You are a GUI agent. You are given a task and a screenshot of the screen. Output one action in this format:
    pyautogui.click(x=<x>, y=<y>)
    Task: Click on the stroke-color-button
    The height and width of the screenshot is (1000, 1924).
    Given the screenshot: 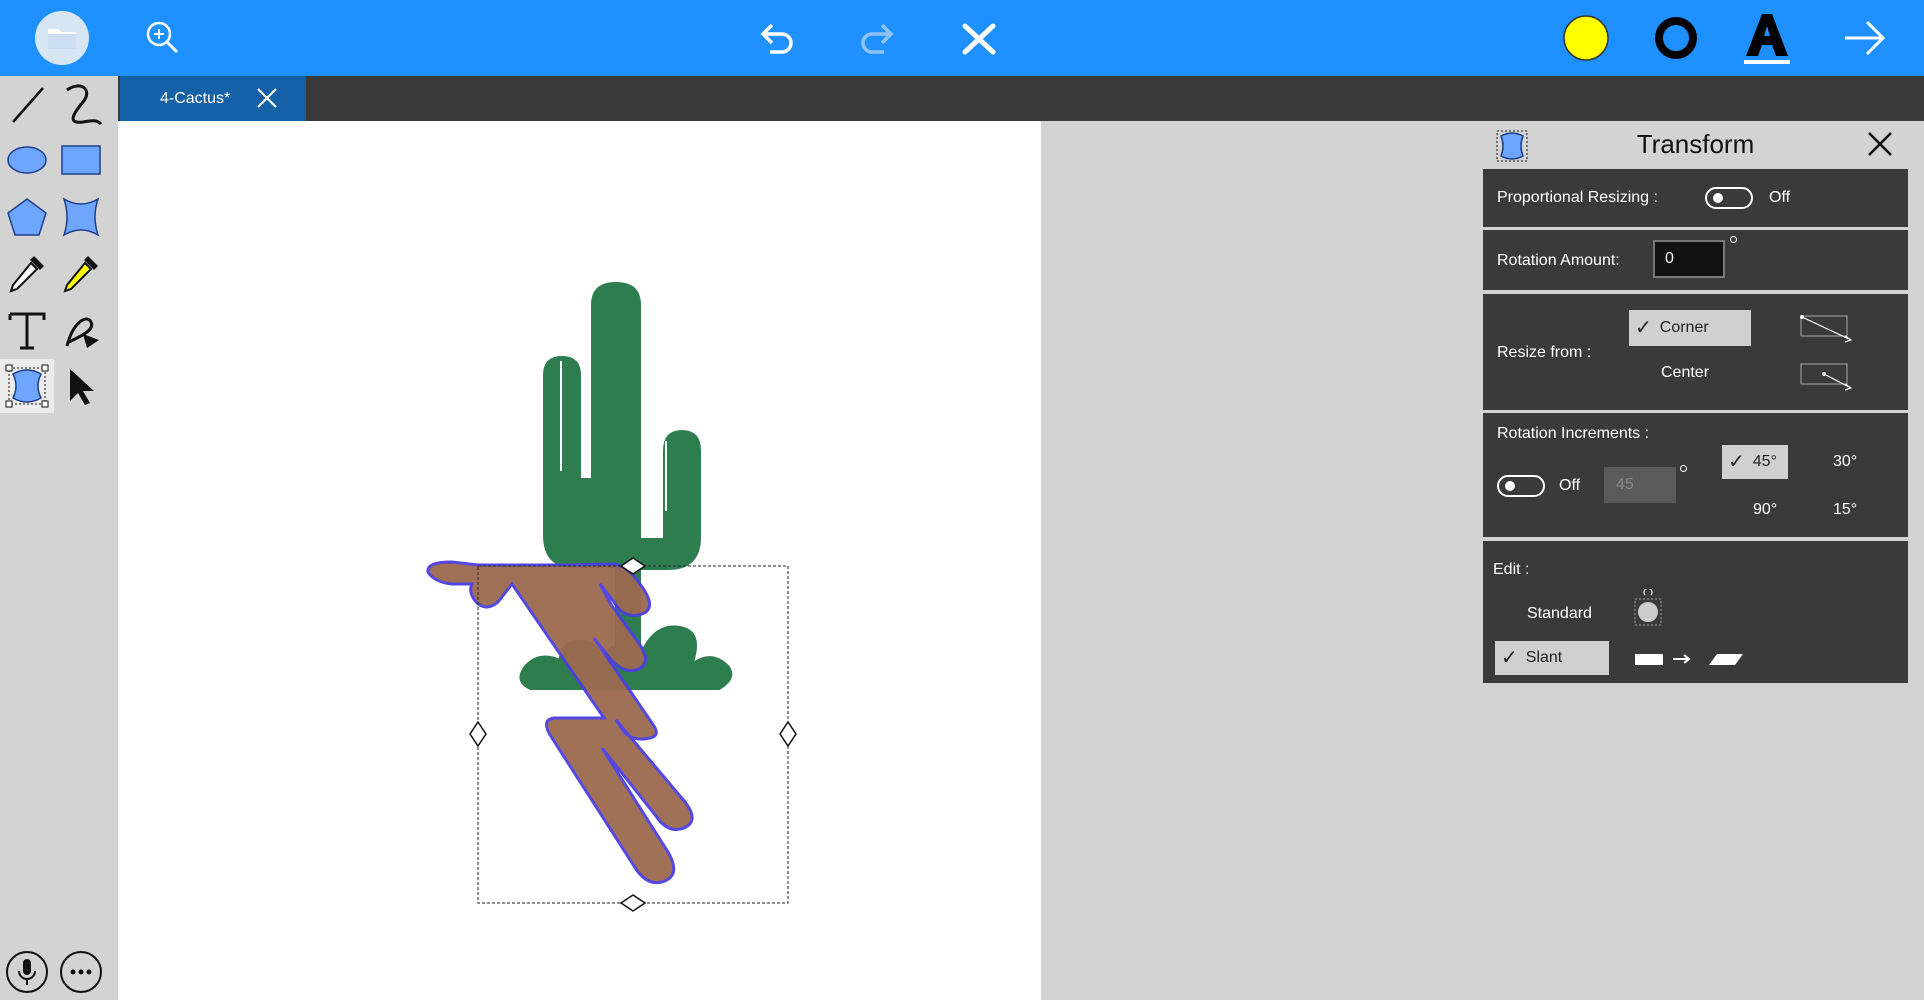 What is the action you would take?
    pyautogui.click(x=1676, y=38)
    